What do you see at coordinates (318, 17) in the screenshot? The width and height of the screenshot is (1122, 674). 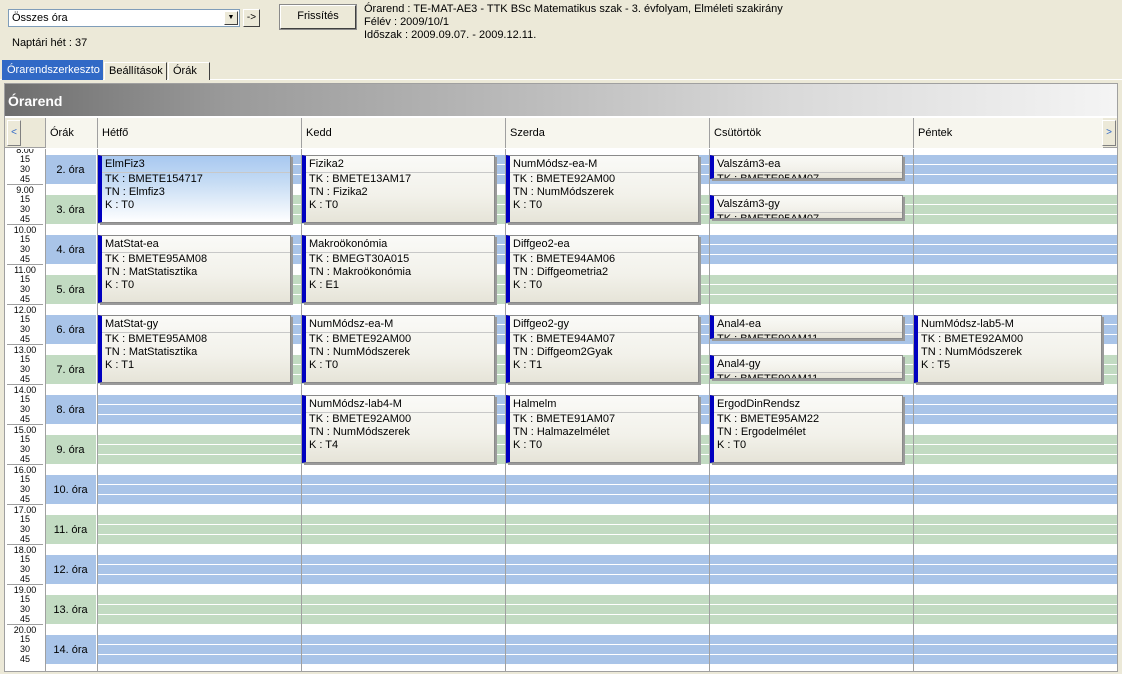 I see `refresh-button: Frissítés` at bounding box center [318, 17].